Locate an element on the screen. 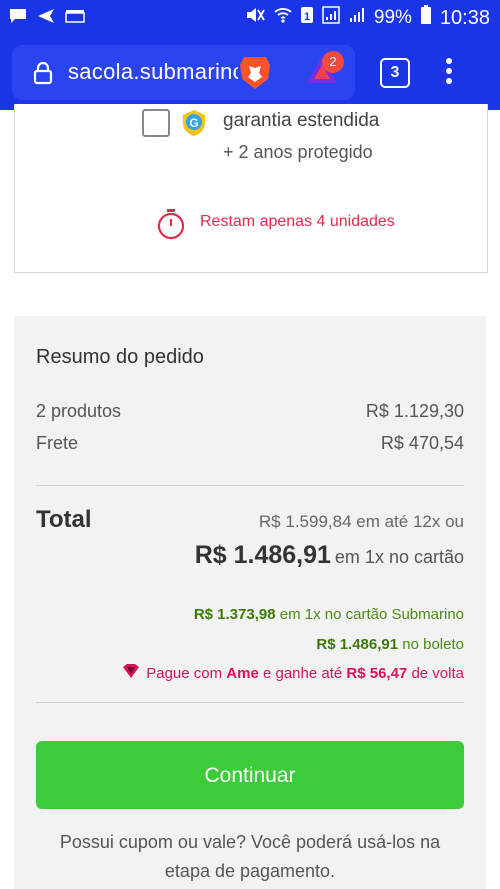  status-bar-system: 1 99% 10:38 is located at coordinates (367, 18).